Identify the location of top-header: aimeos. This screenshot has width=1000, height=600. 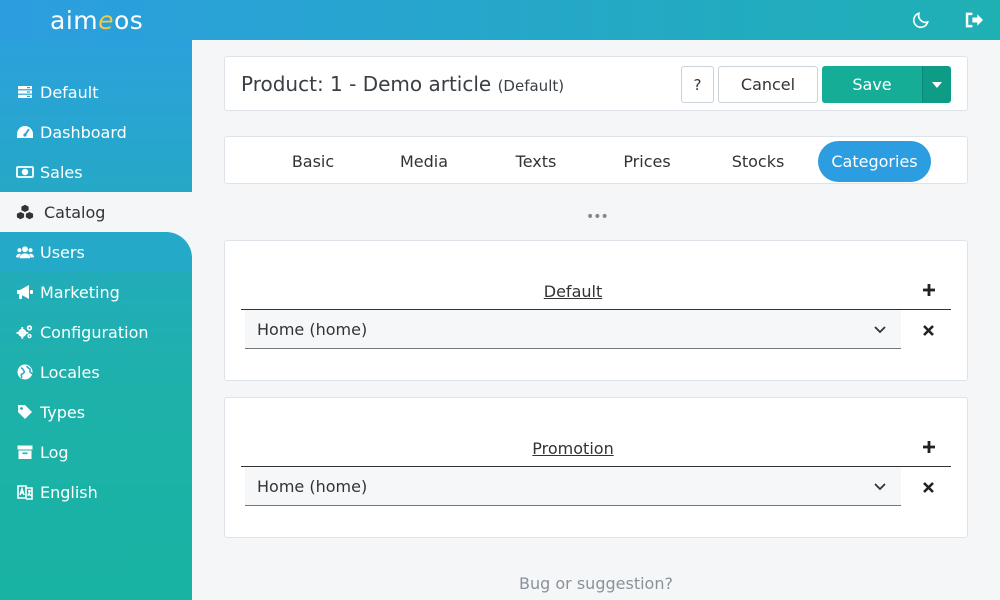
(500, 20).